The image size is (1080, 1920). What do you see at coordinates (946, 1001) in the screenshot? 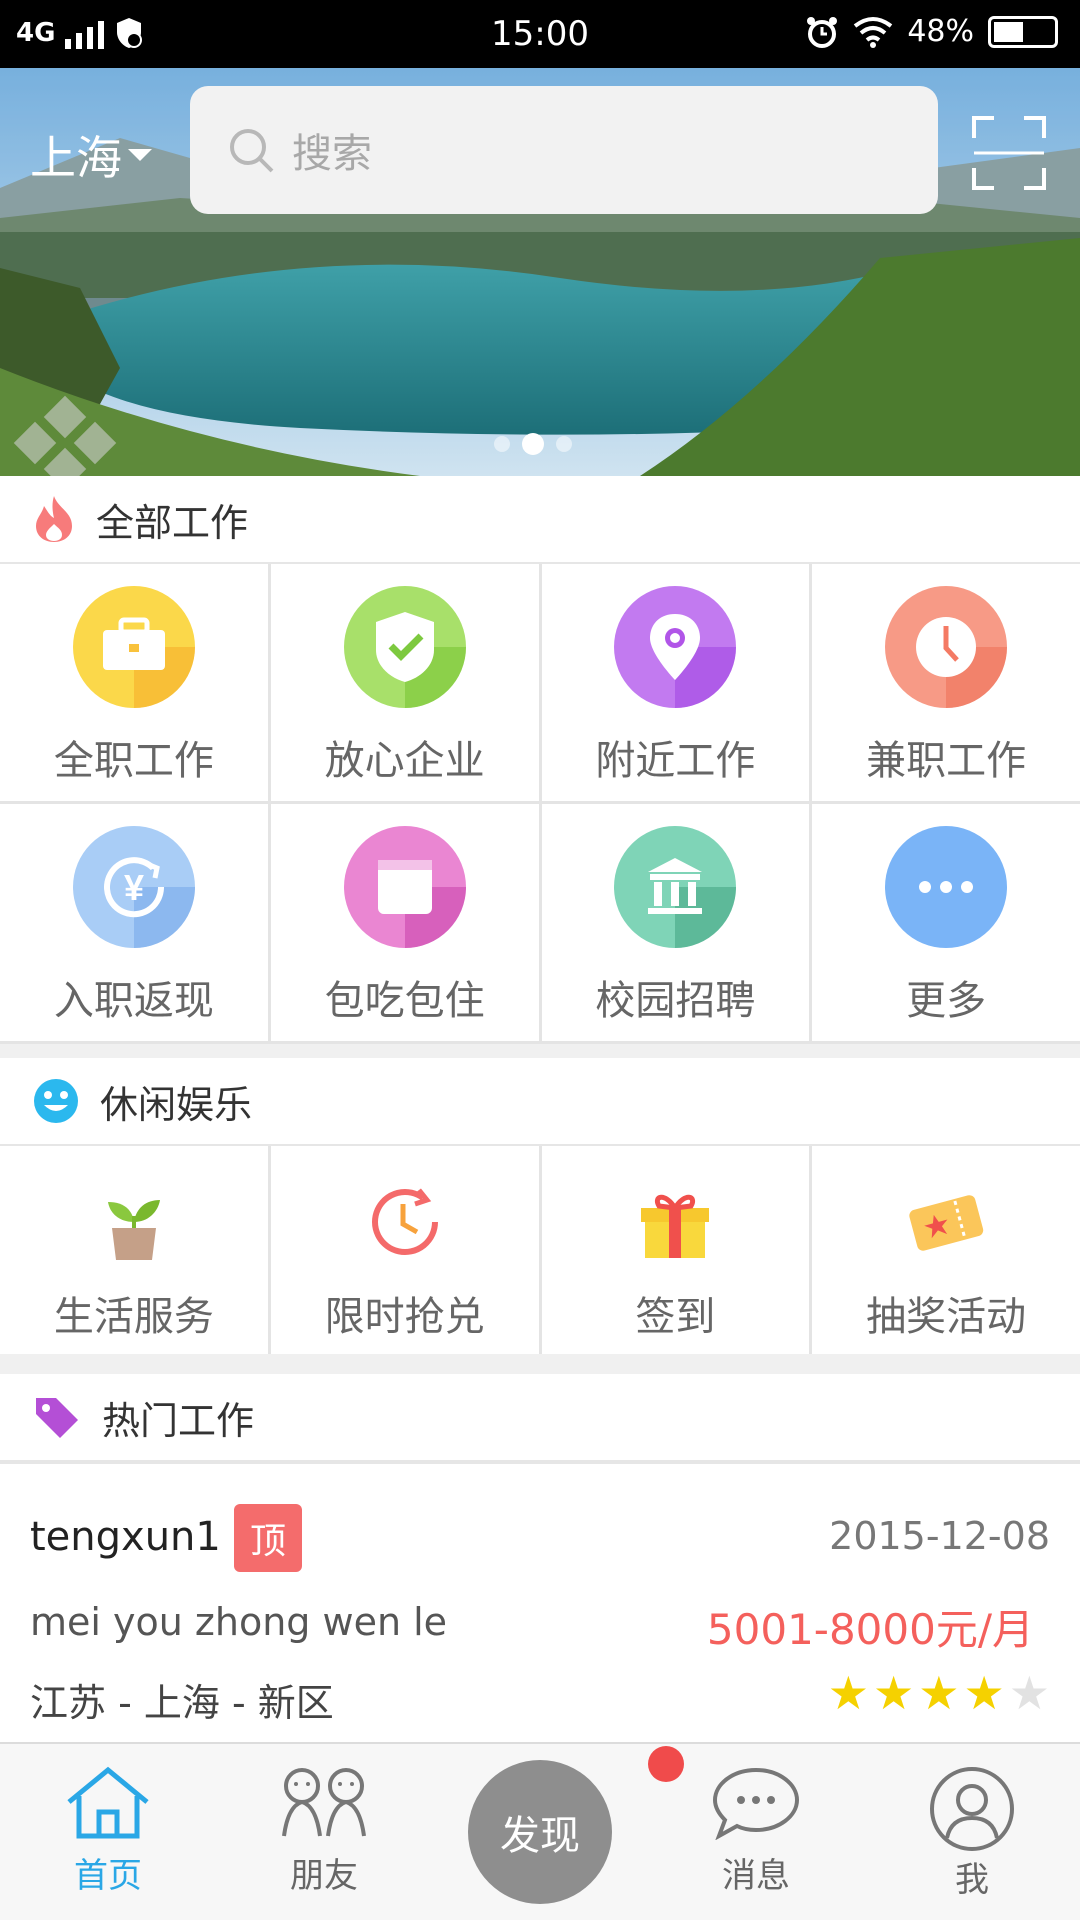
I see `category-label: 更多` at bounding box center [946, 1001].